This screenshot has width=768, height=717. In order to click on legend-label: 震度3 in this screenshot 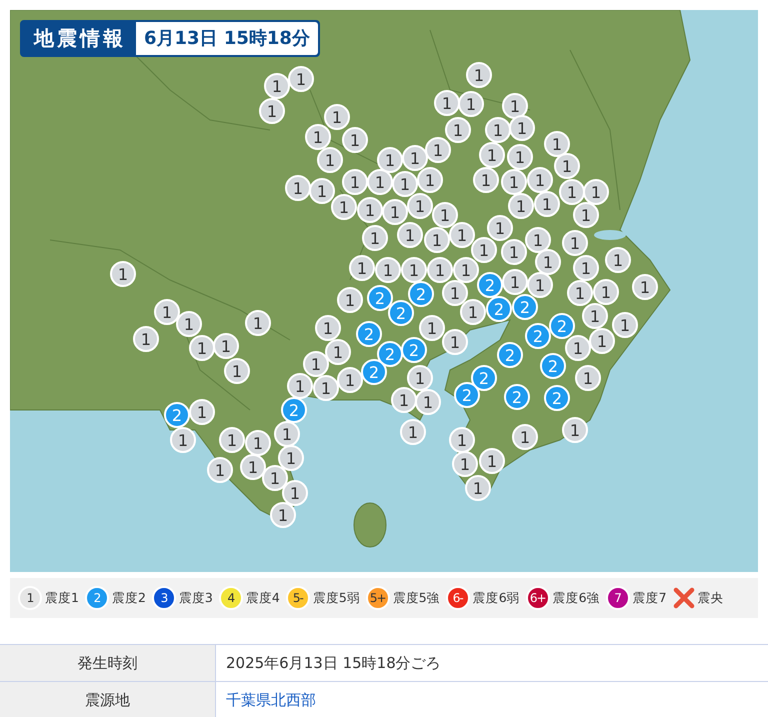, I will do `click(195, 598)`.